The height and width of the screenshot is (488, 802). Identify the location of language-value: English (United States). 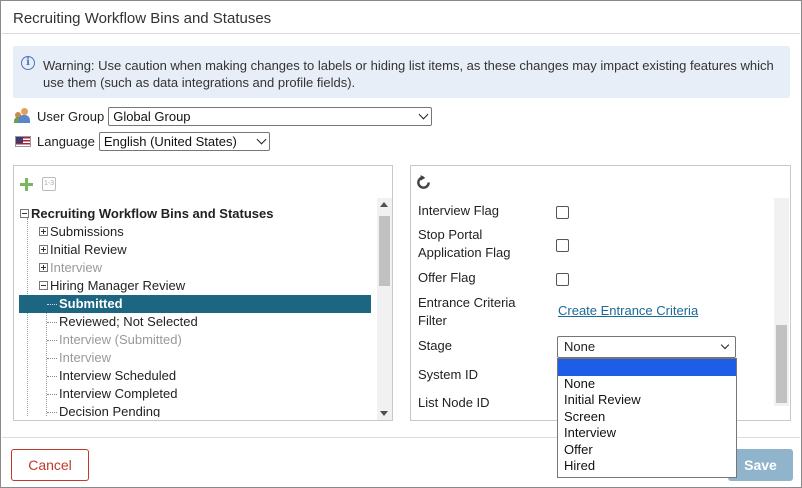
(170, 141).